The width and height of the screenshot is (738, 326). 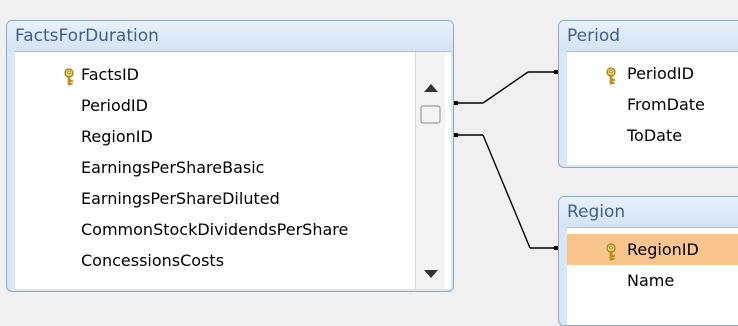 I want to click on relationship-periodid, so click(x=506, y=87).